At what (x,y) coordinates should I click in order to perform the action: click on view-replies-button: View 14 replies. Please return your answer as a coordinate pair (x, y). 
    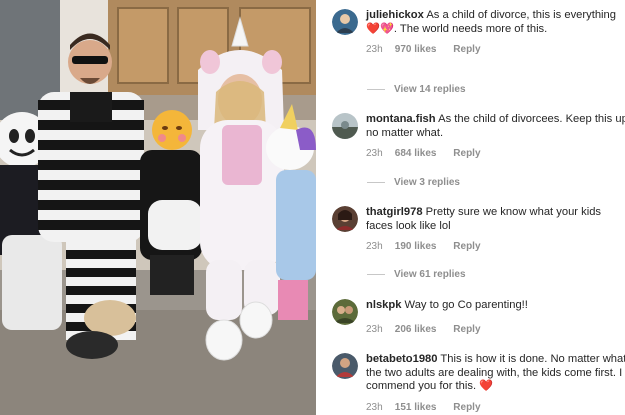
    Looking at the image, I should click on (416, 89).